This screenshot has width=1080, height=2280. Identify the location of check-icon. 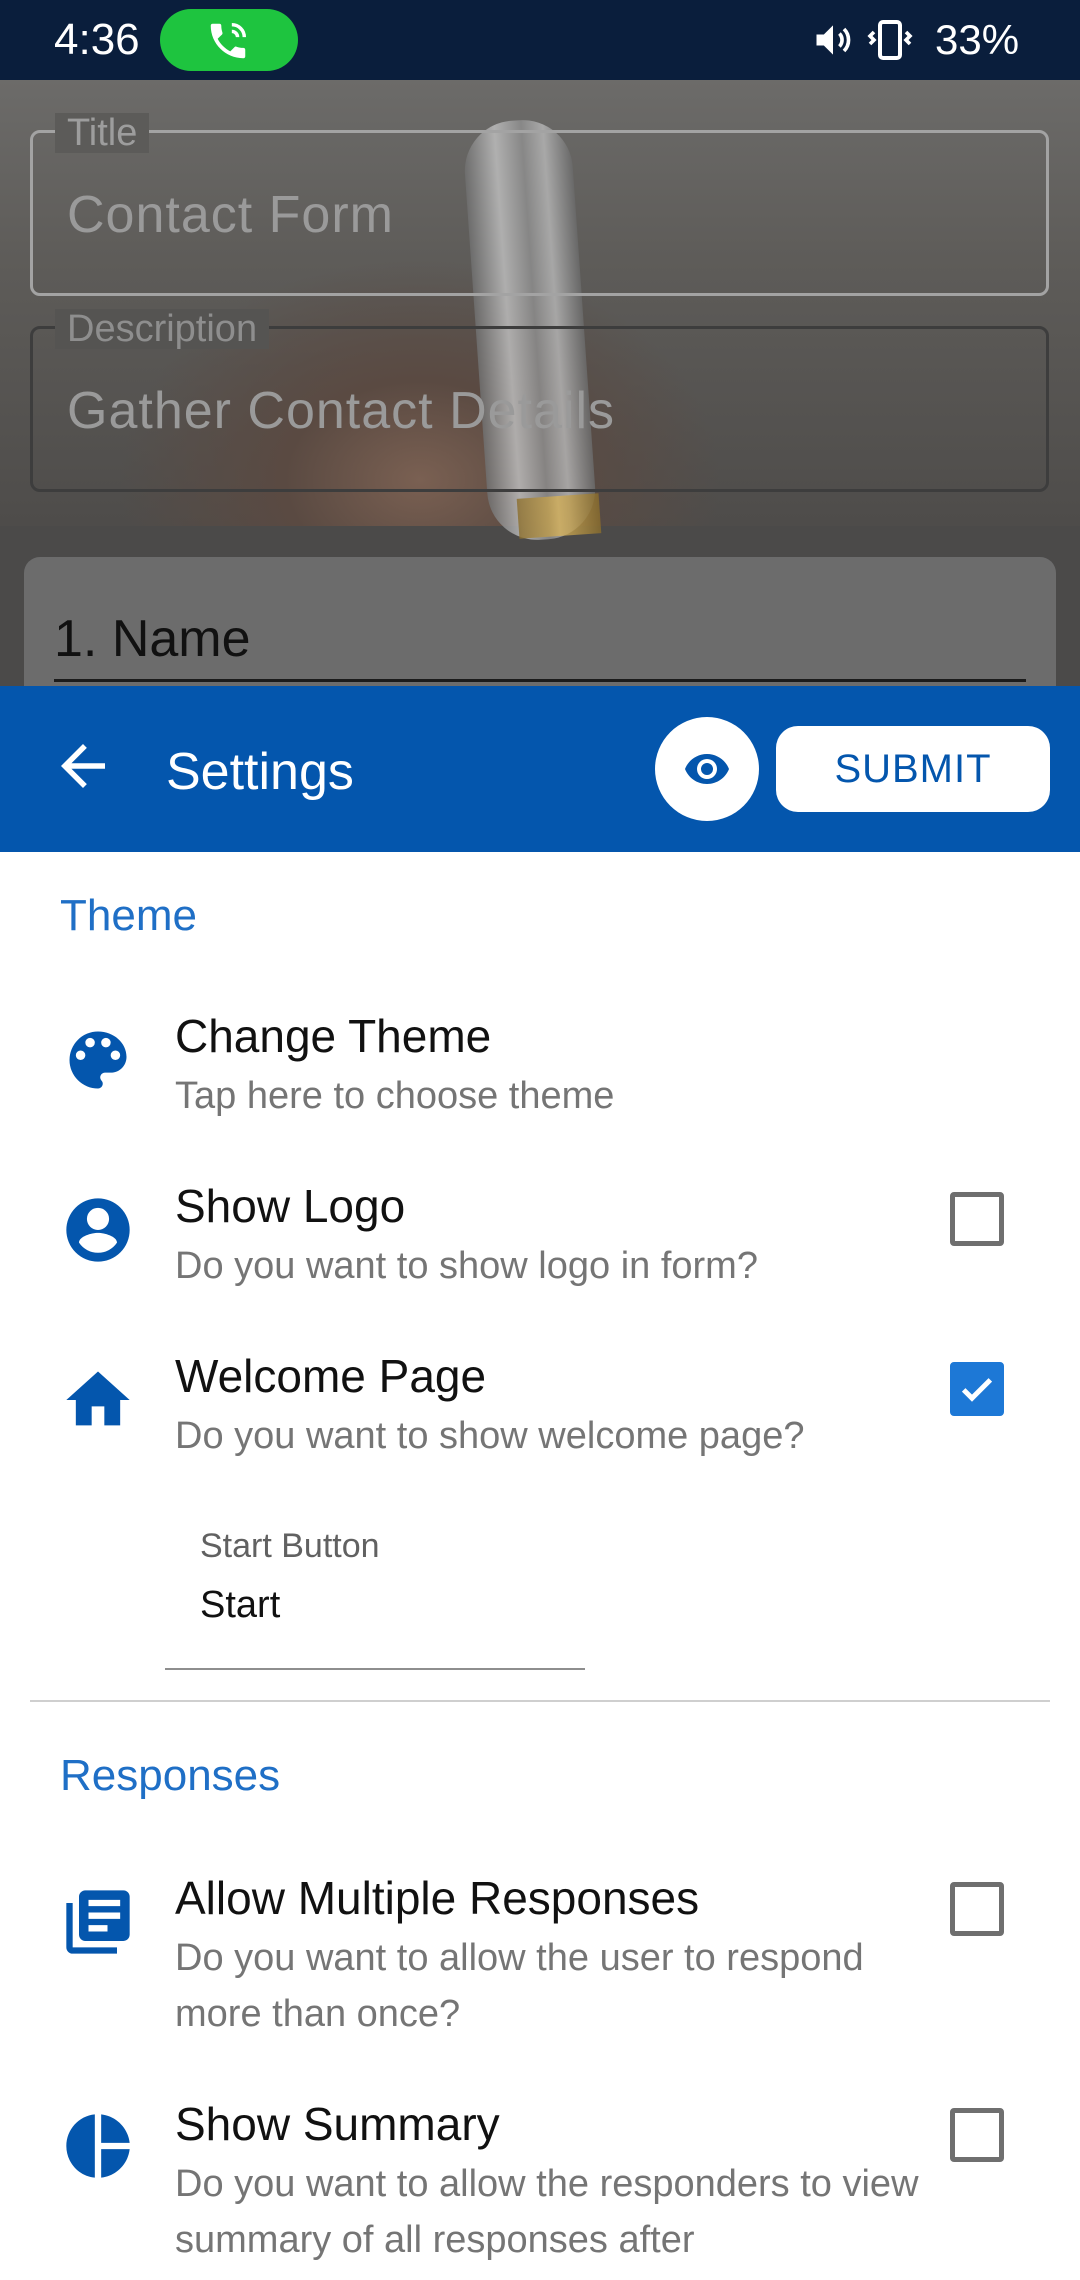
(977, 1390).